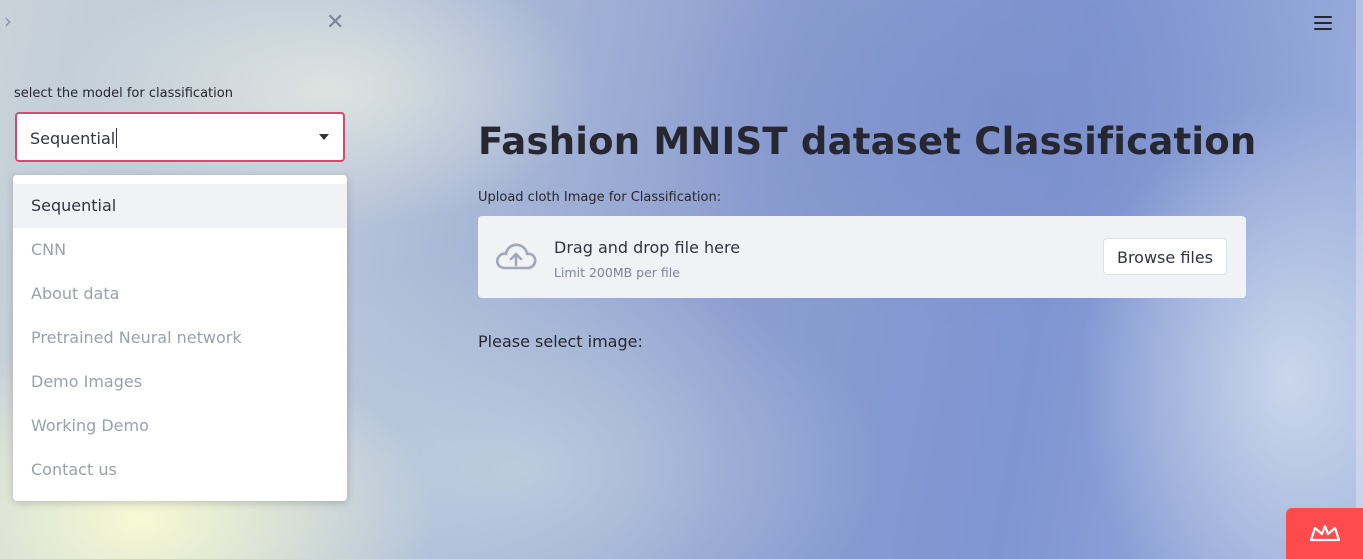 This screenshot has width=1363, height=559. I want to click on text-cursor, so click(117, 138).